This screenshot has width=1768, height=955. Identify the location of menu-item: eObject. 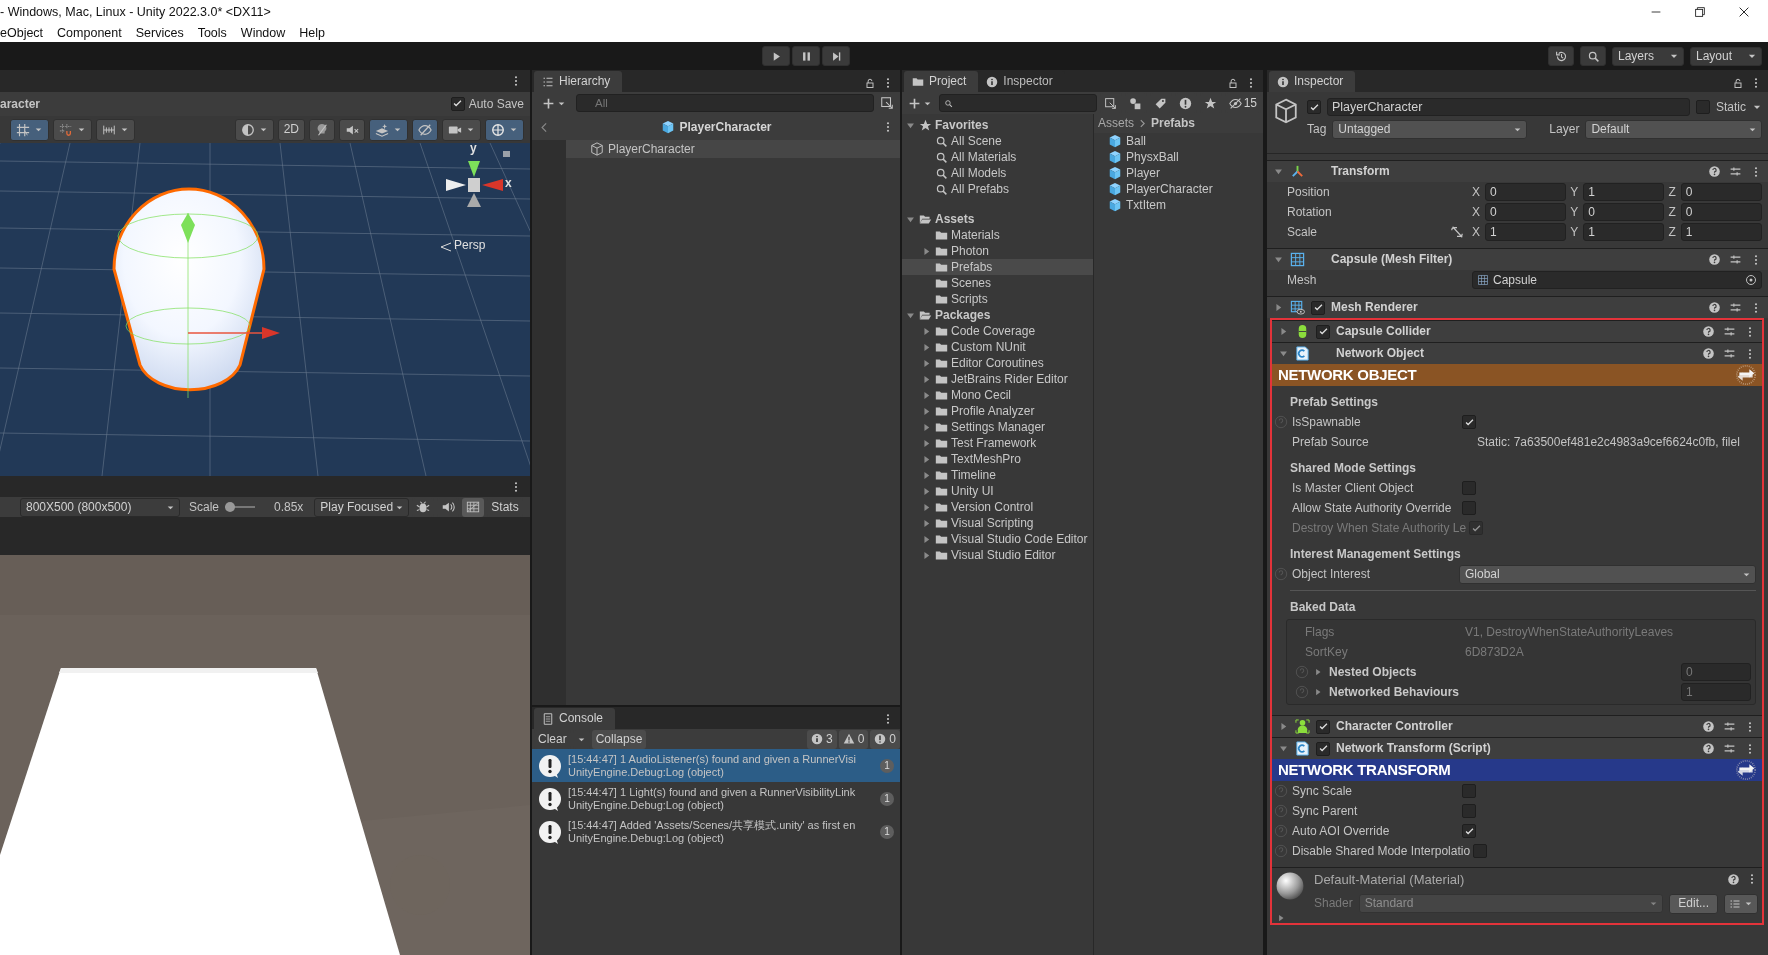
(22, 33).